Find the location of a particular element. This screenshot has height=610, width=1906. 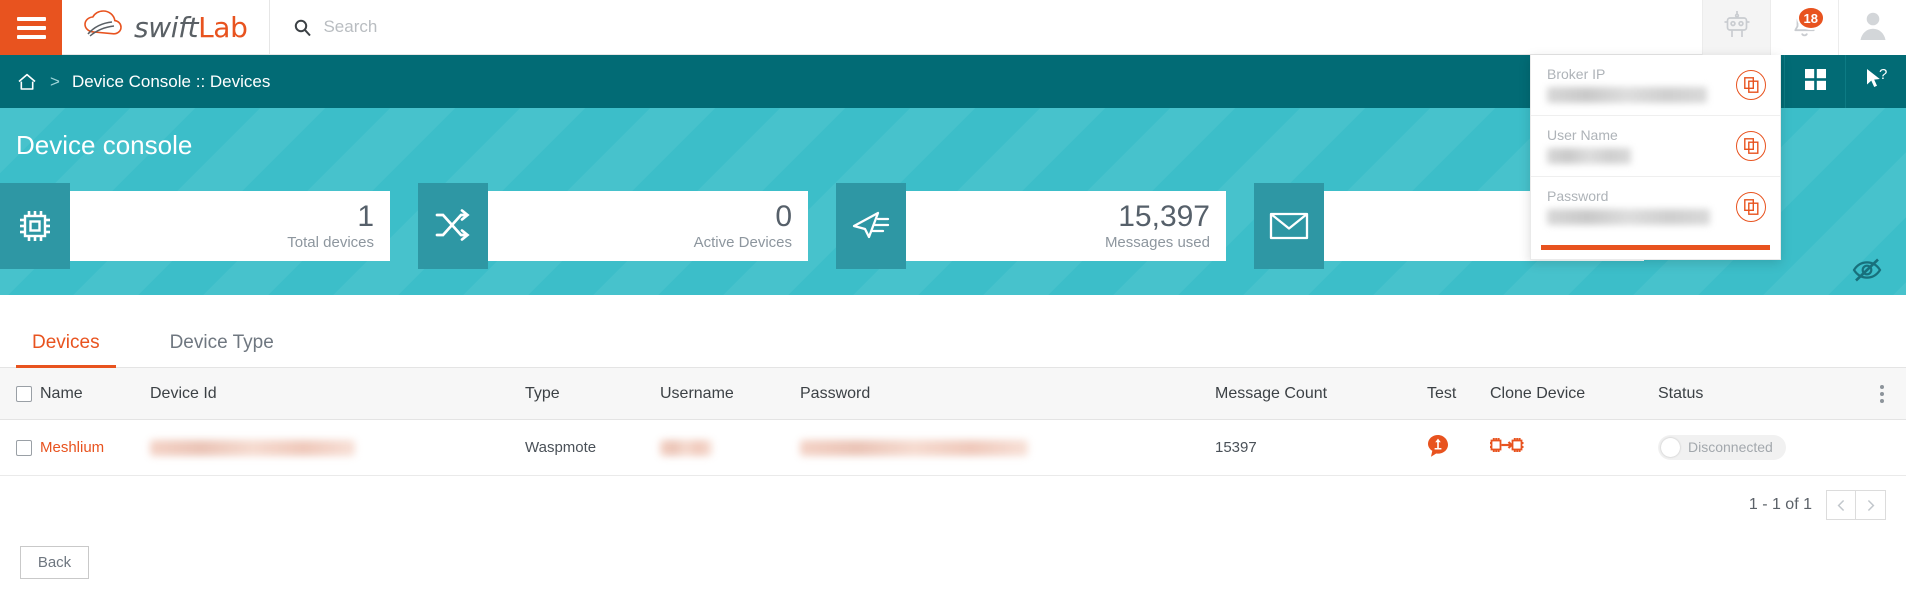

chip-processor-icon is located at coordinates (35, 226).